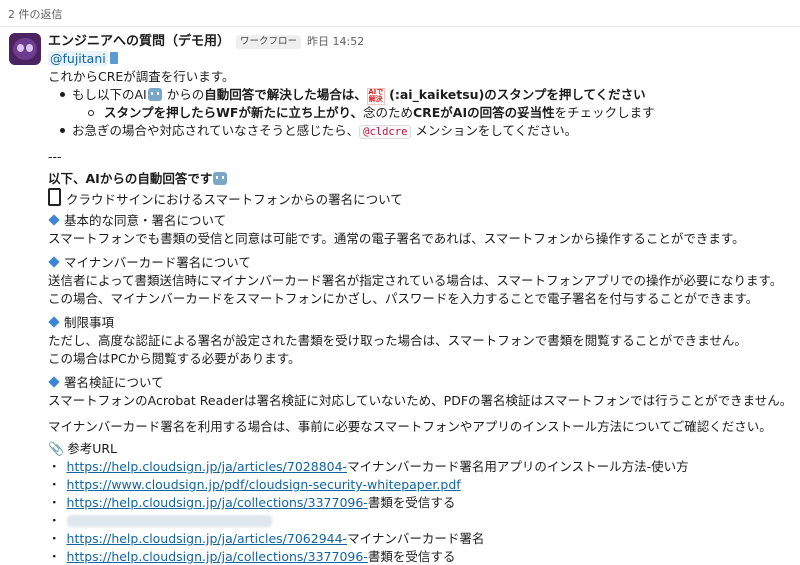  I want to click on avatar-eye-right, so click(29, 48).